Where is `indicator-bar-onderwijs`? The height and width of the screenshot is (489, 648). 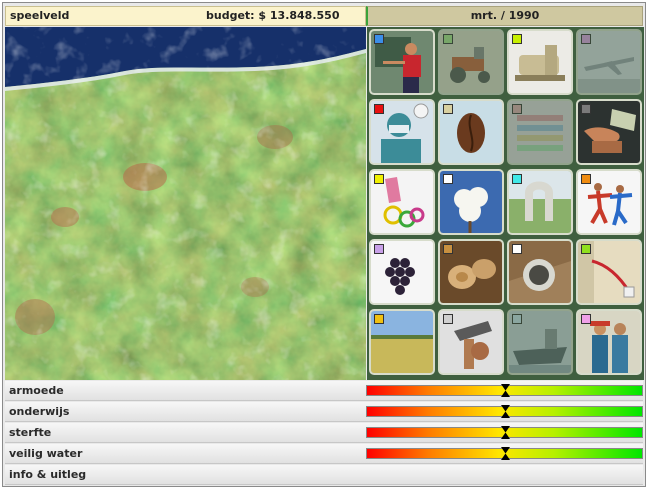 indicator-bar-onderwijs is located at coordinates (504, 411).